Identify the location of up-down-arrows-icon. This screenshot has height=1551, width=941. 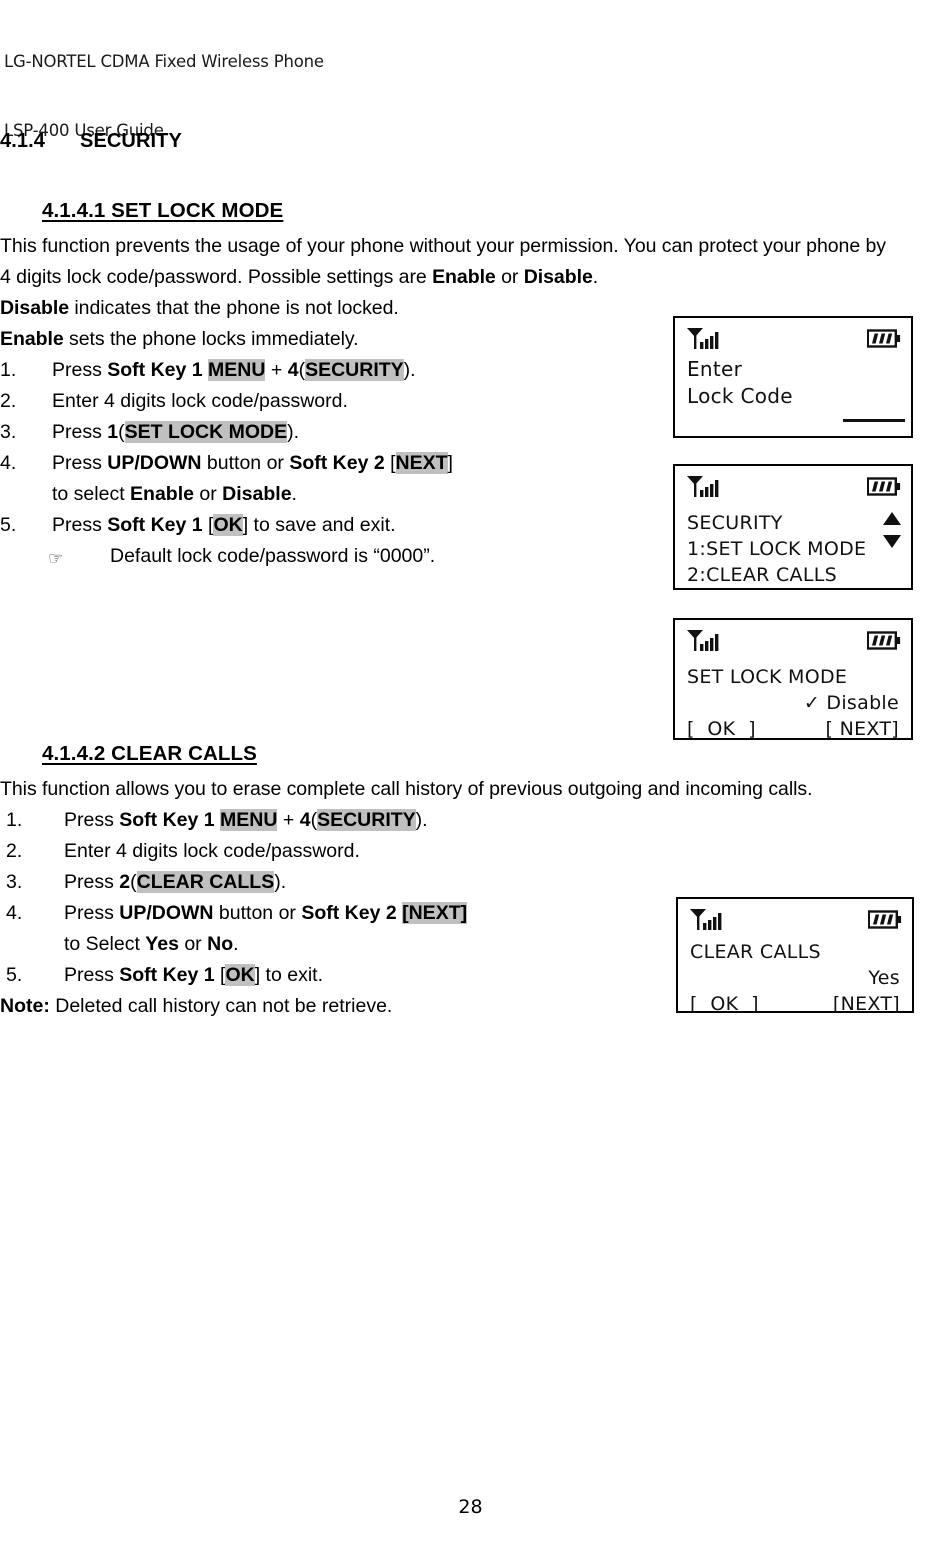
(892, 530).